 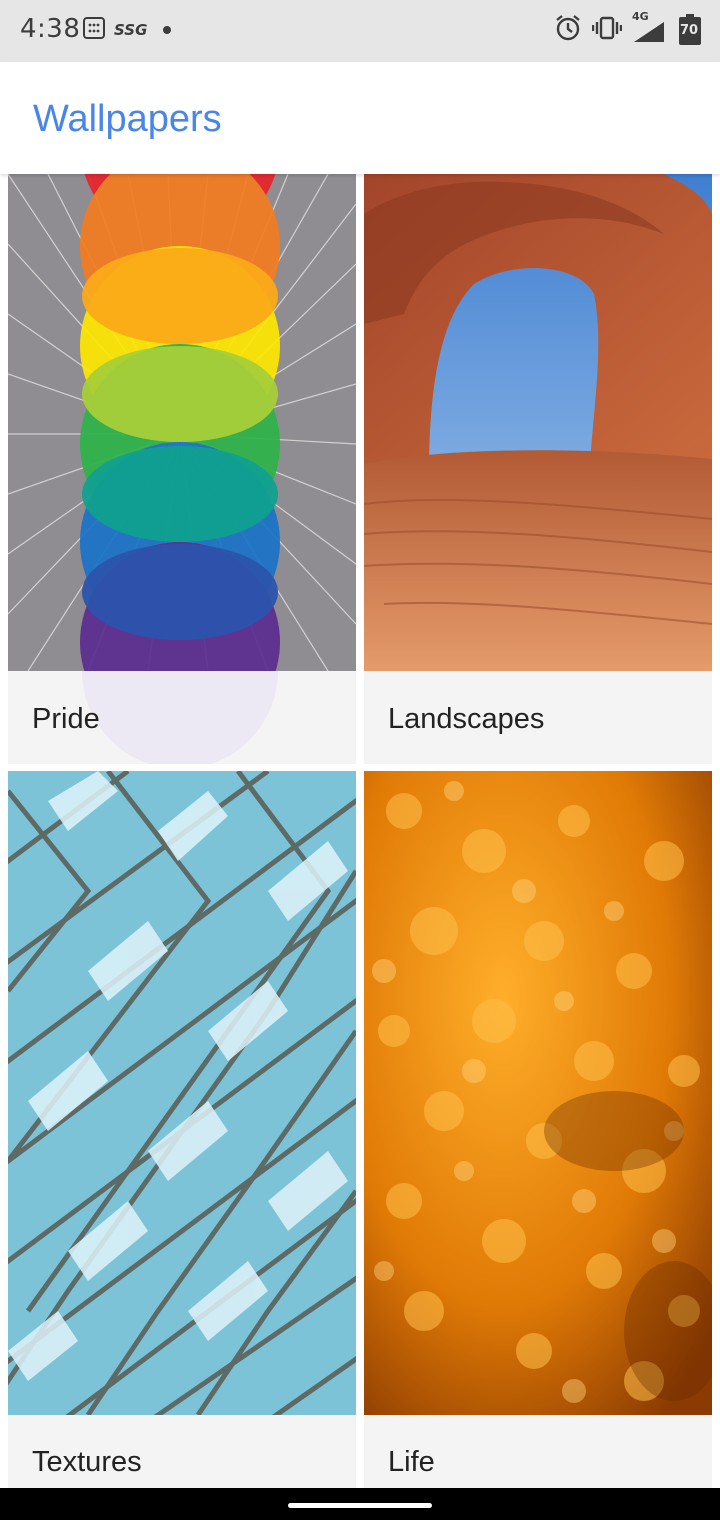 I want to click on status-time: 4:38, so click(x=50, y=29).